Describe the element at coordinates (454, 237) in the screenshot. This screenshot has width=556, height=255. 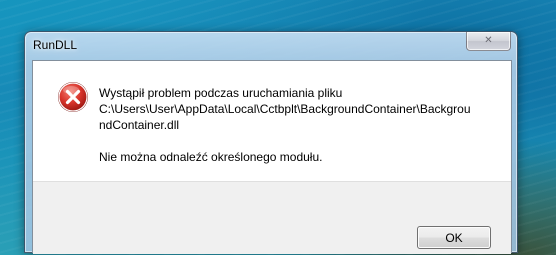
I see `ok-button: OK` at that location.